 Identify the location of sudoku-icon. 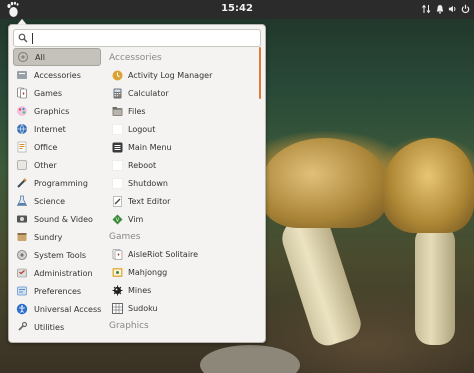
(117, 308).